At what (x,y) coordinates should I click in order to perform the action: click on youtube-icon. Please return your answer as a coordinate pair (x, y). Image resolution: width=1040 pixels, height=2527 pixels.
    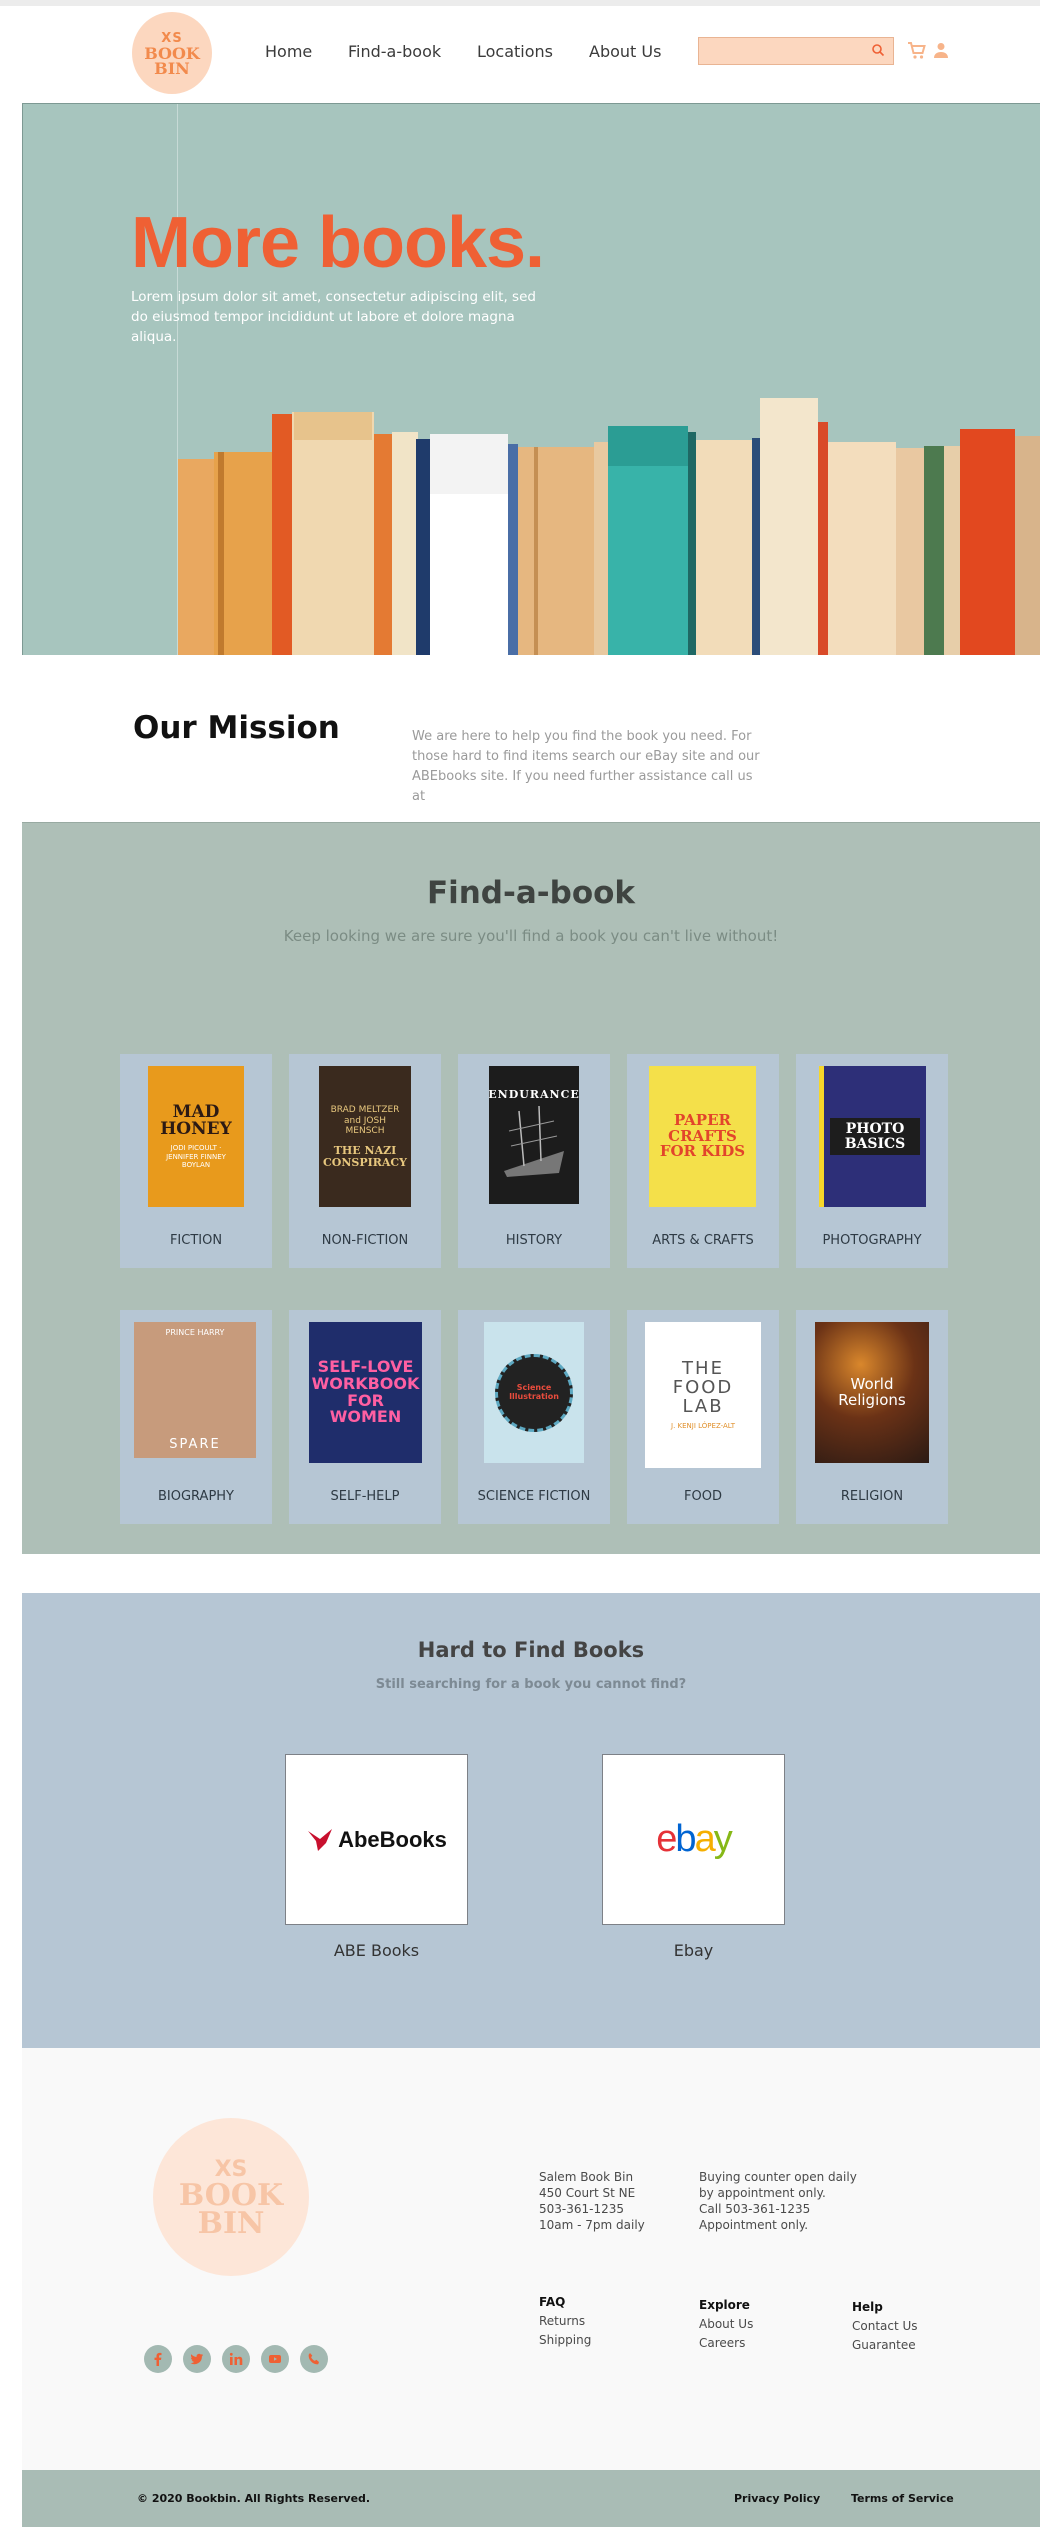
    Looking at the image, I should click on (275, 2359).